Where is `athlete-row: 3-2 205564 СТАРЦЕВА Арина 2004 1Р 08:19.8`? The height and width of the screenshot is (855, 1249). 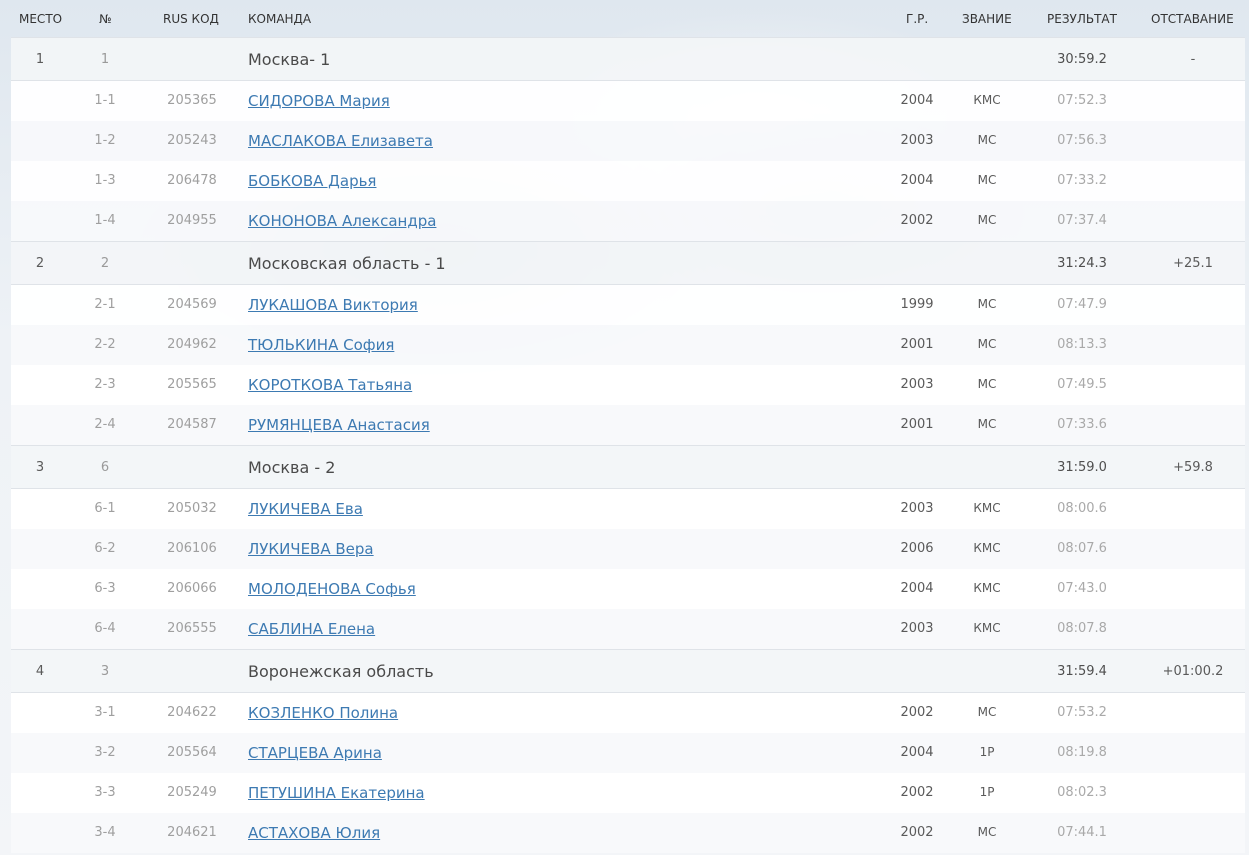 athlete-row: 3-2 205564 СТАРЦЕВА Арина 2004 1Р 08:19.8 is located at coordinates (628, 753).